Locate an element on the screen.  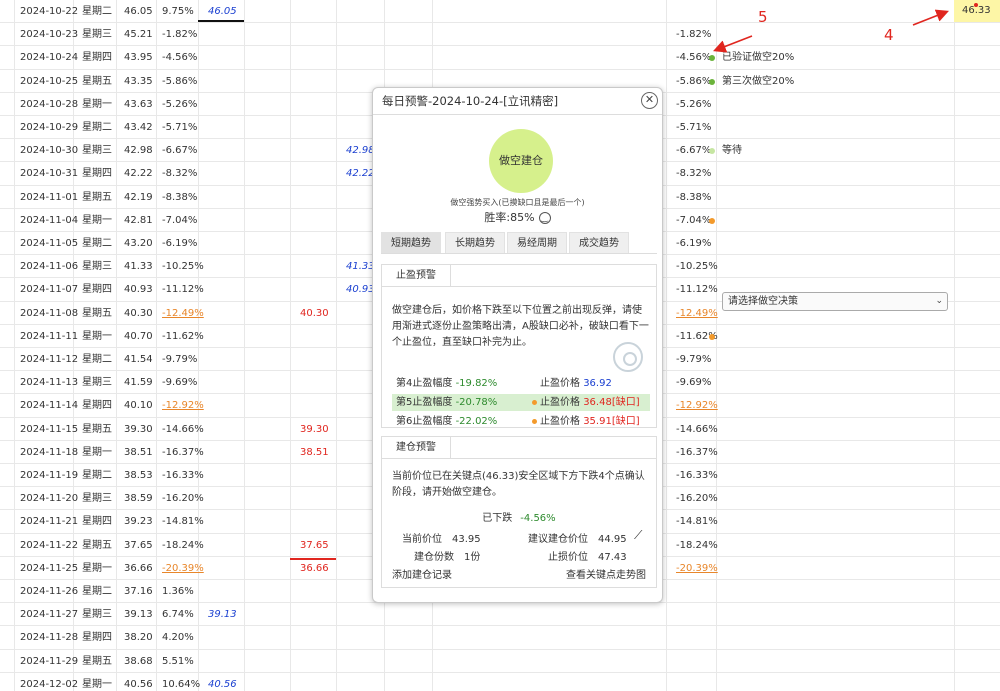
drop-cell: -12.92% is located at coordinates (697, 406).